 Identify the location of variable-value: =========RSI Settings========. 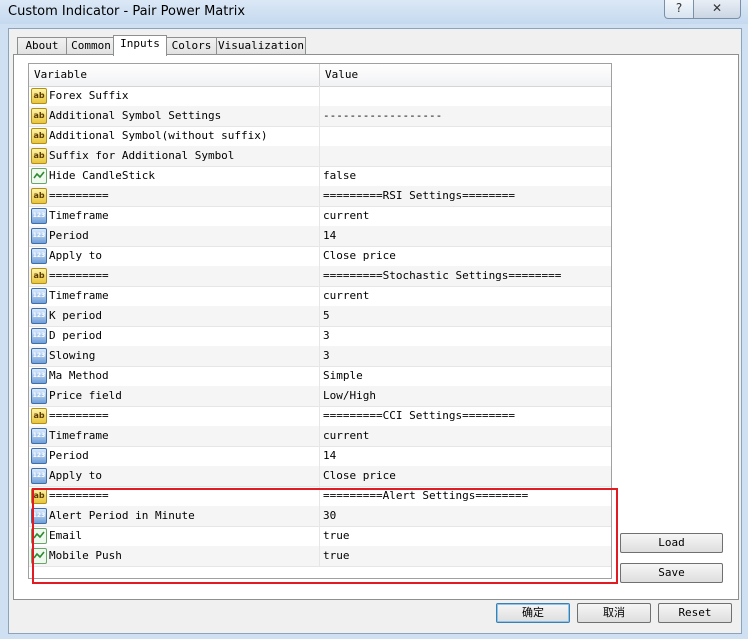
(419, 196).